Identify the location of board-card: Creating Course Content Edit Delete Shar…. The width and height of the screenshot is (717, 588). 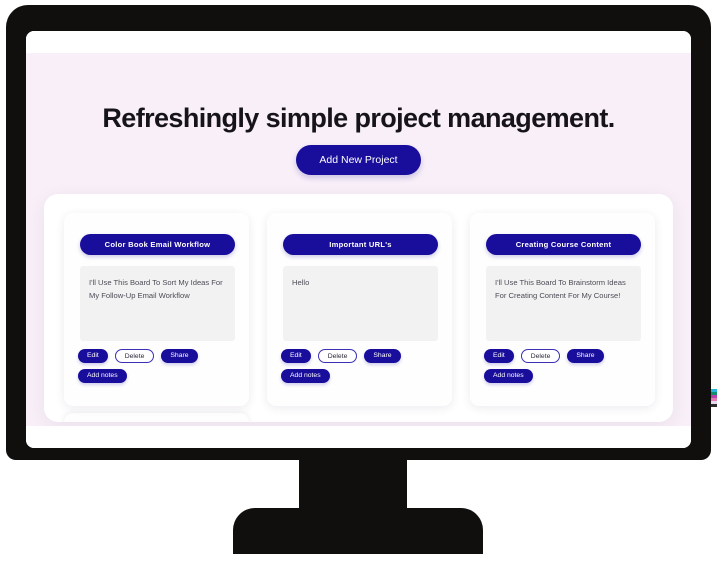
(562, 309).